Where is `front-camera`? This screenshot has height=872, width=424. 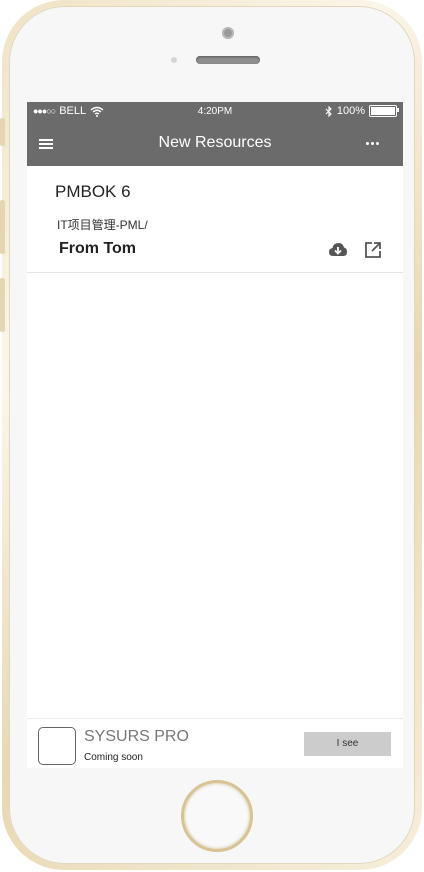
front-camera is located at coordinates (228, 33).